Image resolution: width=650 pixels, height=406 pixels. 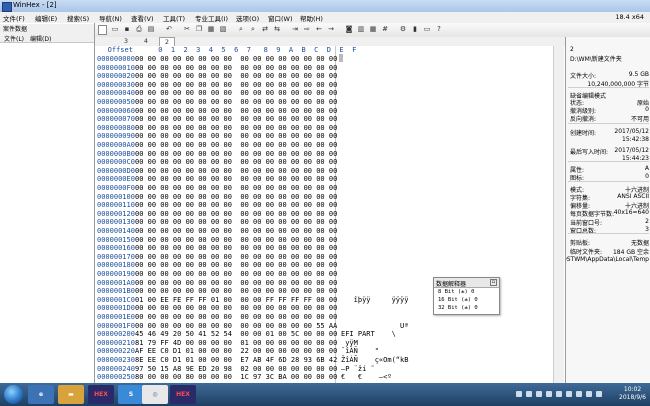 I want to click on menu-search: 搜索(S), so click(x=78, y=18).